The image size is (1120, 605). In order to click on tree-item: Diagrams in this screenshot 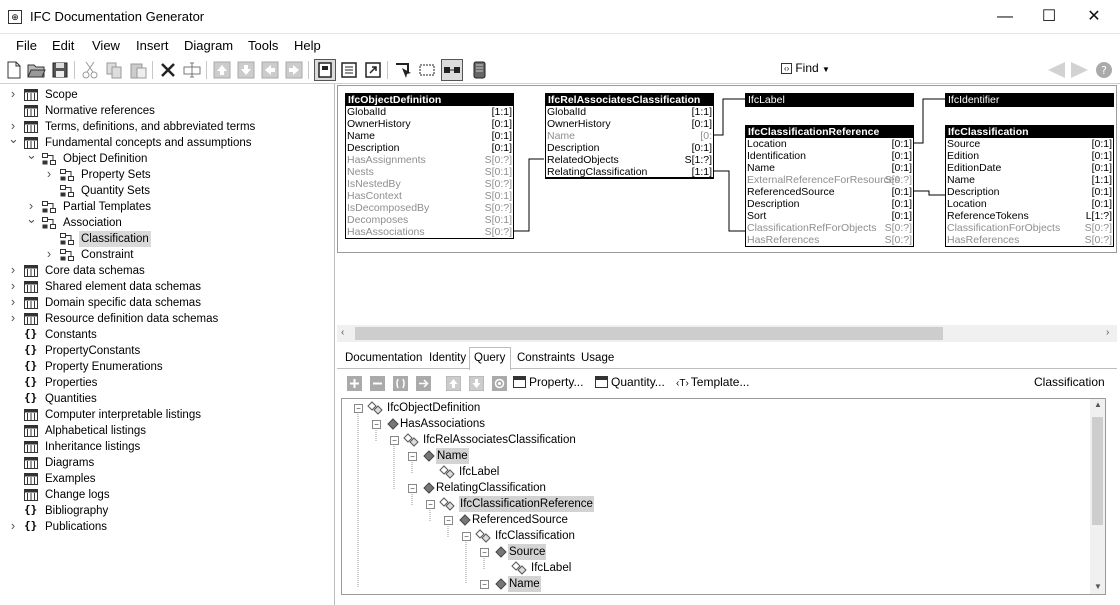, I will do `click(167, 463)`.